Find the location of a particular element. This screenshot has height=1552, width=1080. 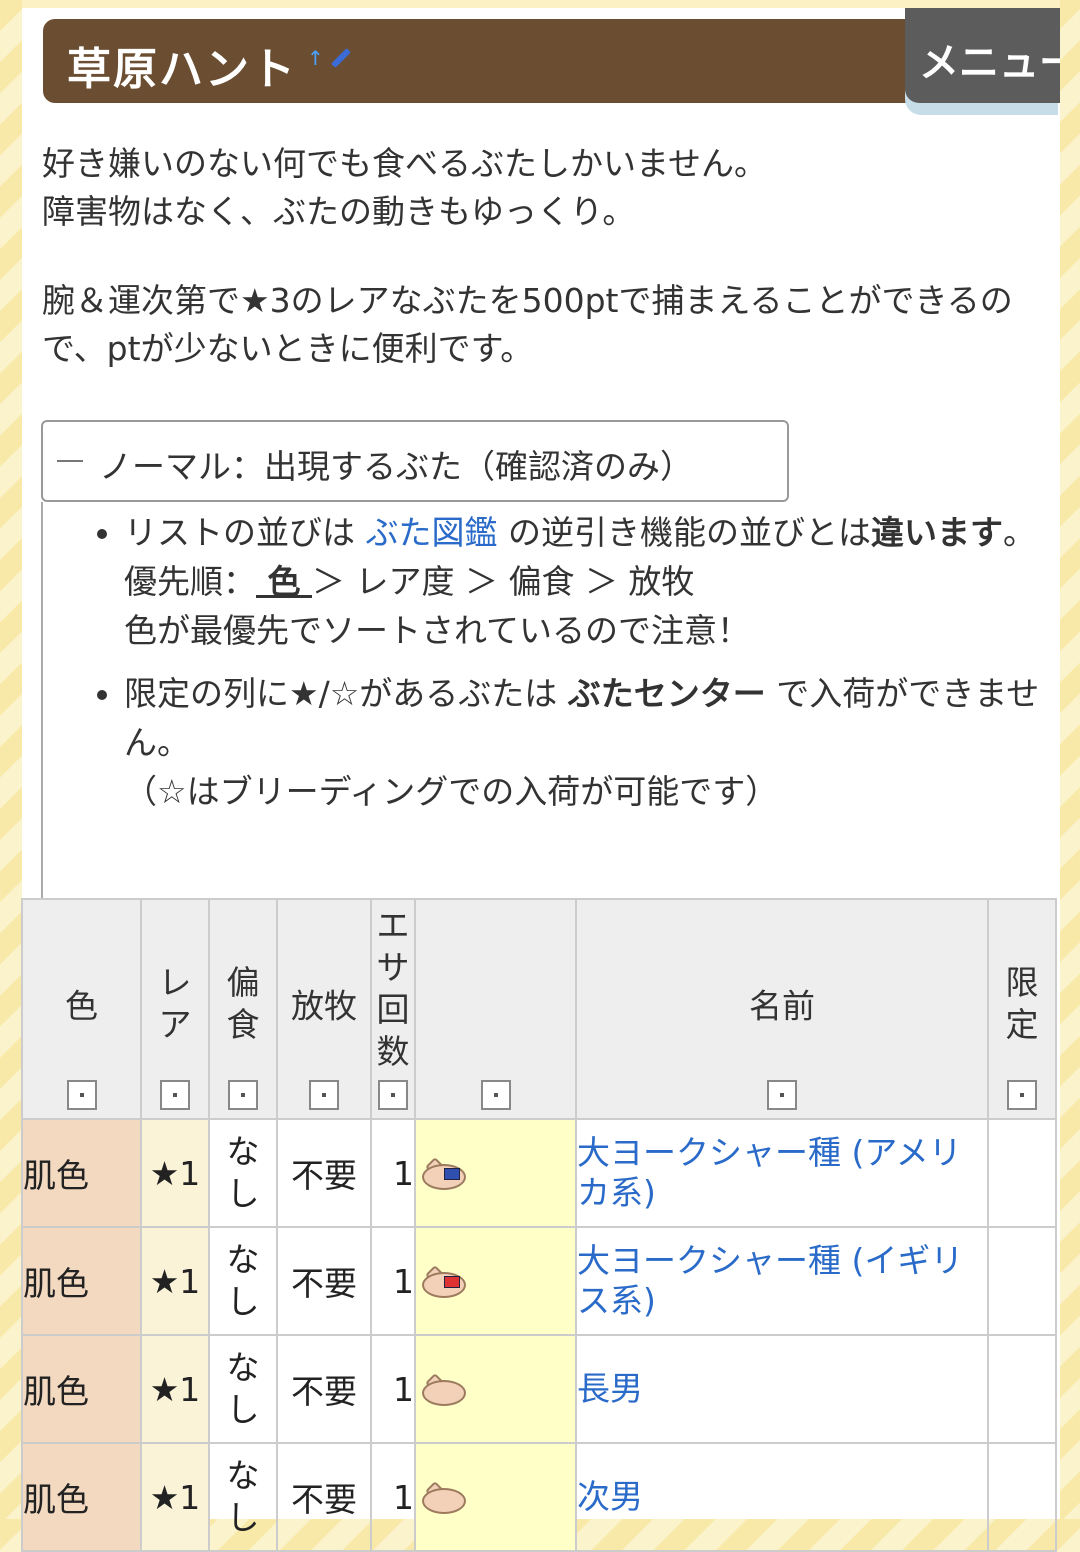

col-limited: 限 定 is located at coordinates (1022, 1009).